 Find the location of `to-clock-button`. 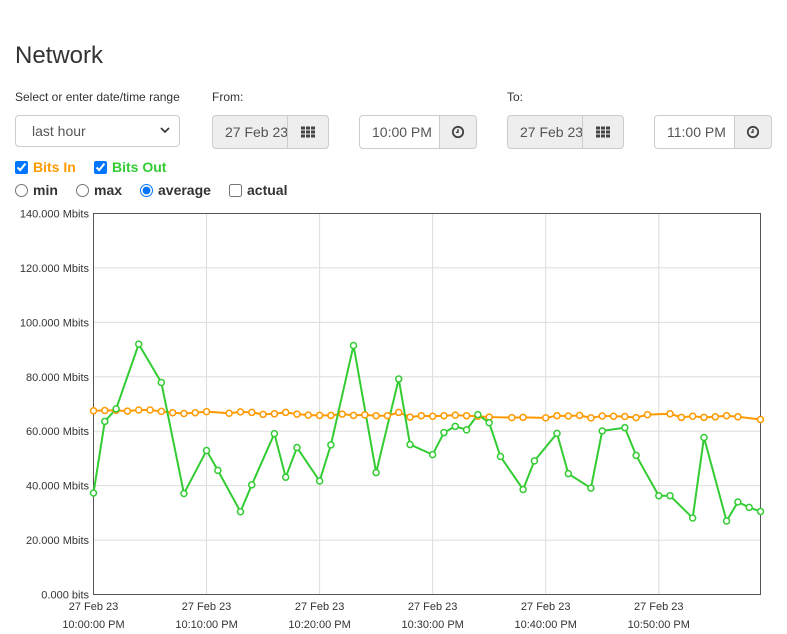

to-clock-button is located at coordinates (753, 132).